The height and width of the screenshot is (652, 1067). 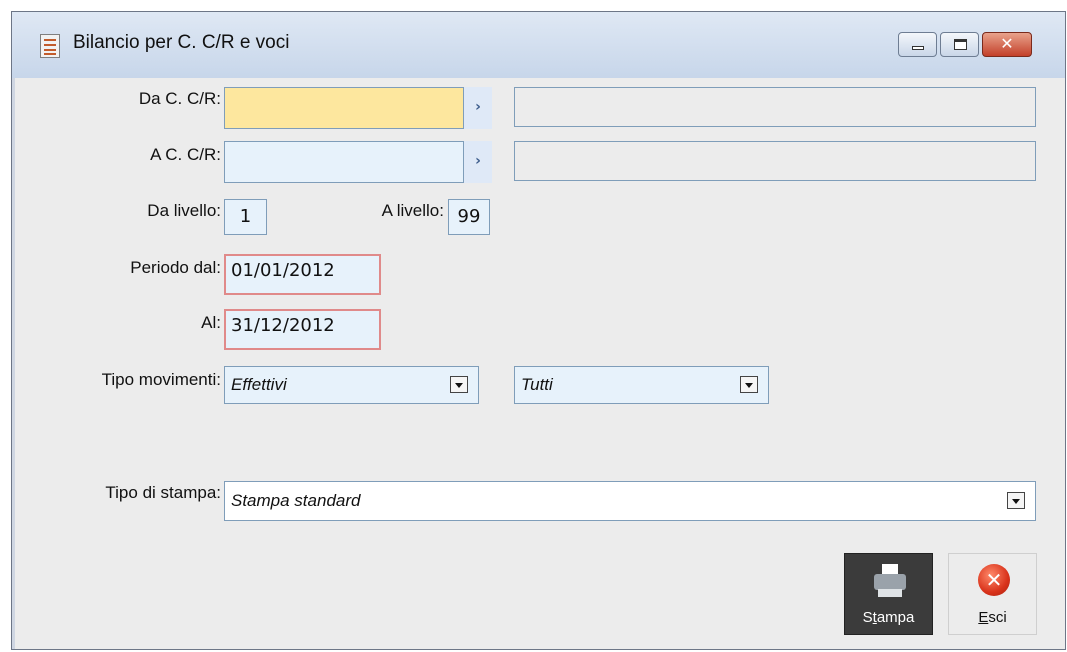 What do you see at coordinates (163, 492) in the screenshot?
I see `tipo-stampa-label: Tipo di stampa:` at bounding box center [163, 492].